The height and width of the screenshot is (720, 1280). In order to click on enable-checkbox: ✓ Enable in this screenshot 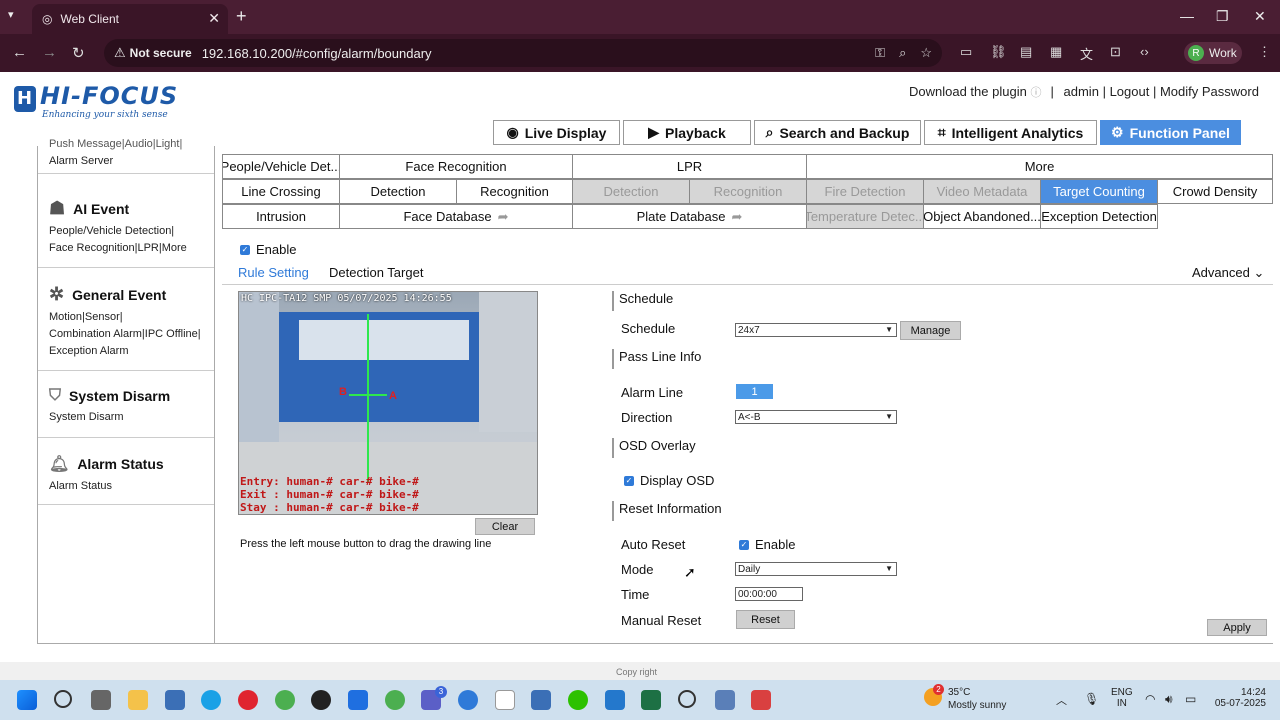, I will do `click(268, 249)`.